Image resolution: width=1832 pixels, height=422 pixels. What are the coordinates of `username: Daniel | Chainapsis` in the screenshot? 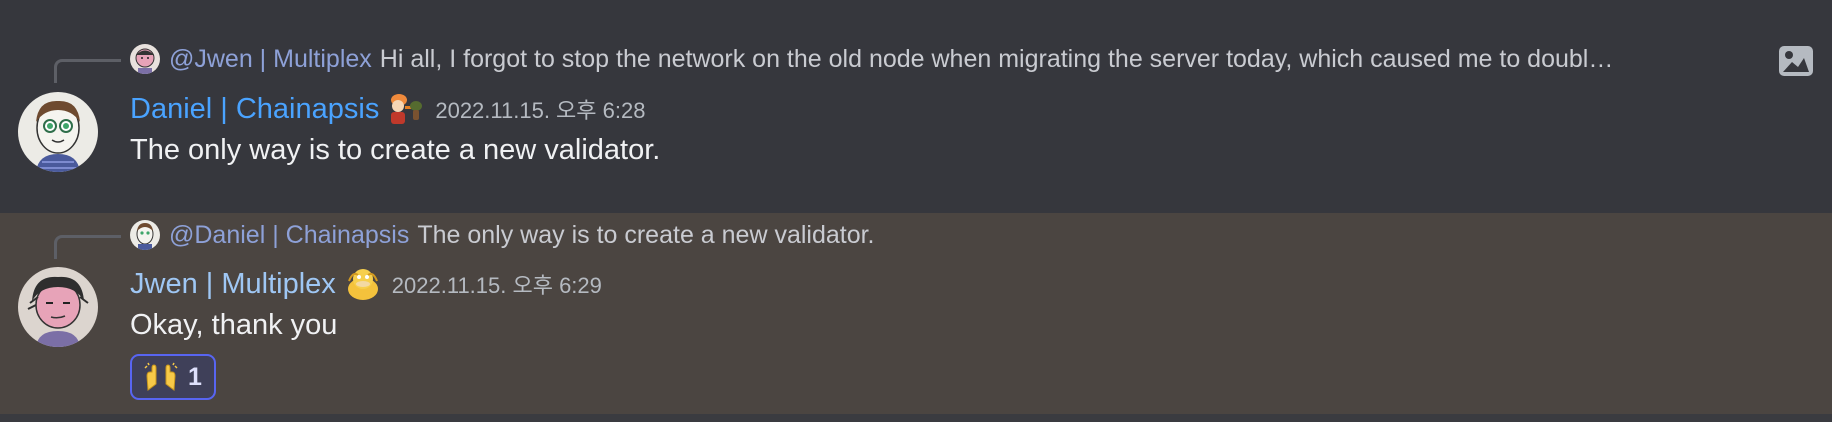 It's located at (254, 109).